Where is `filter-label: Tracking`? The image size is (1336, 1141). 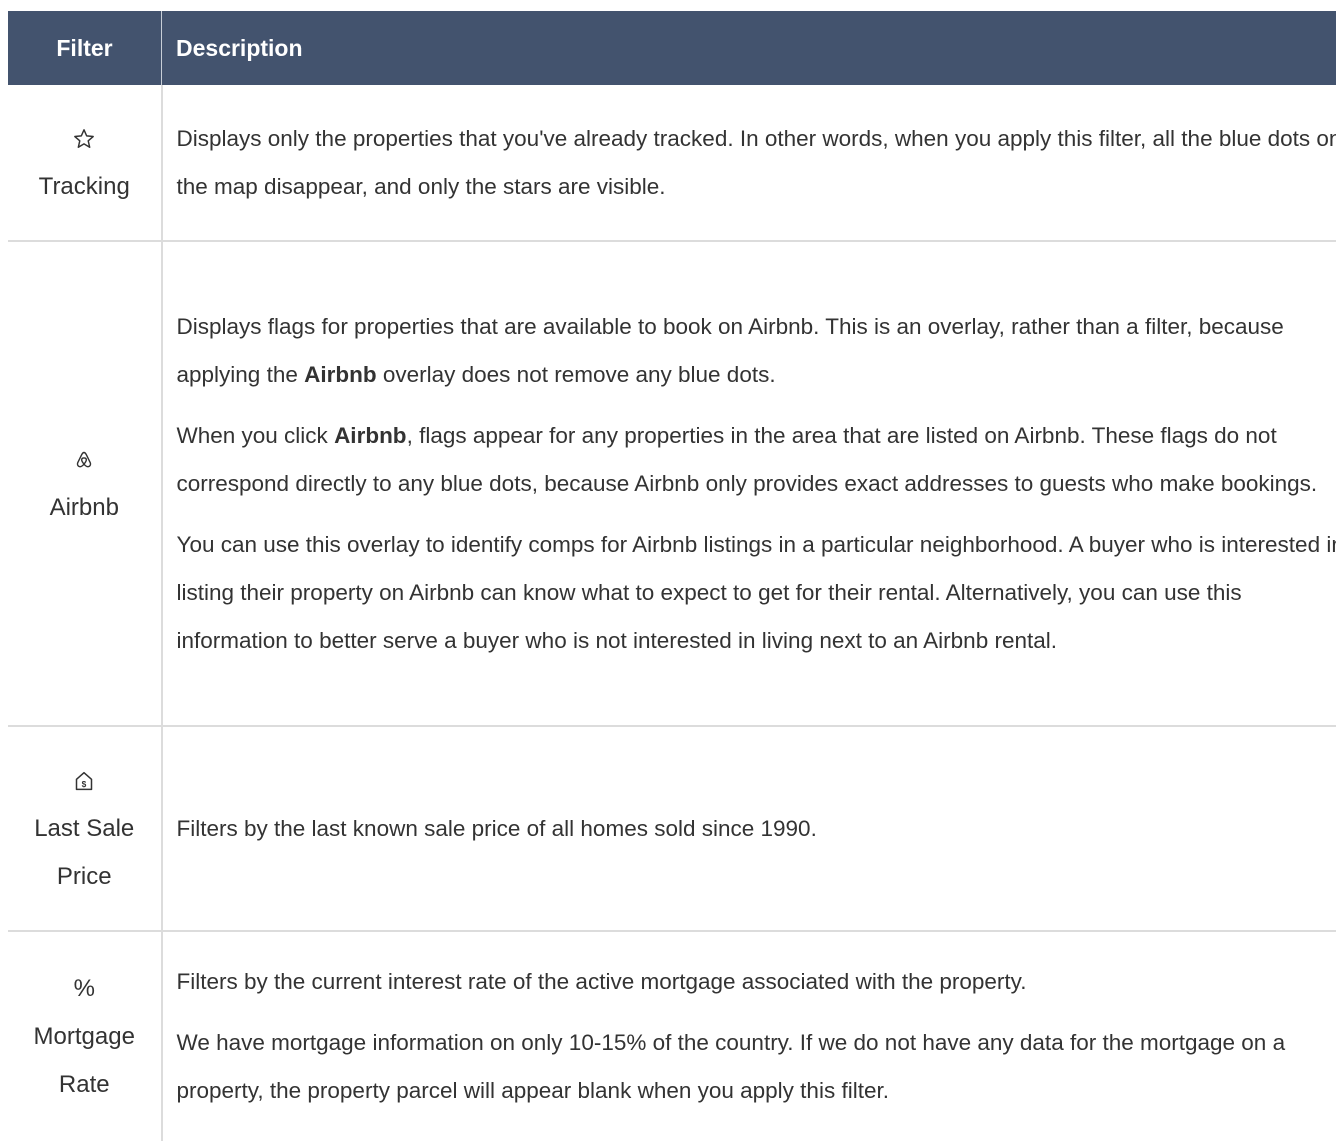
filter-label: Tracking is located at coordinates (84, 187).